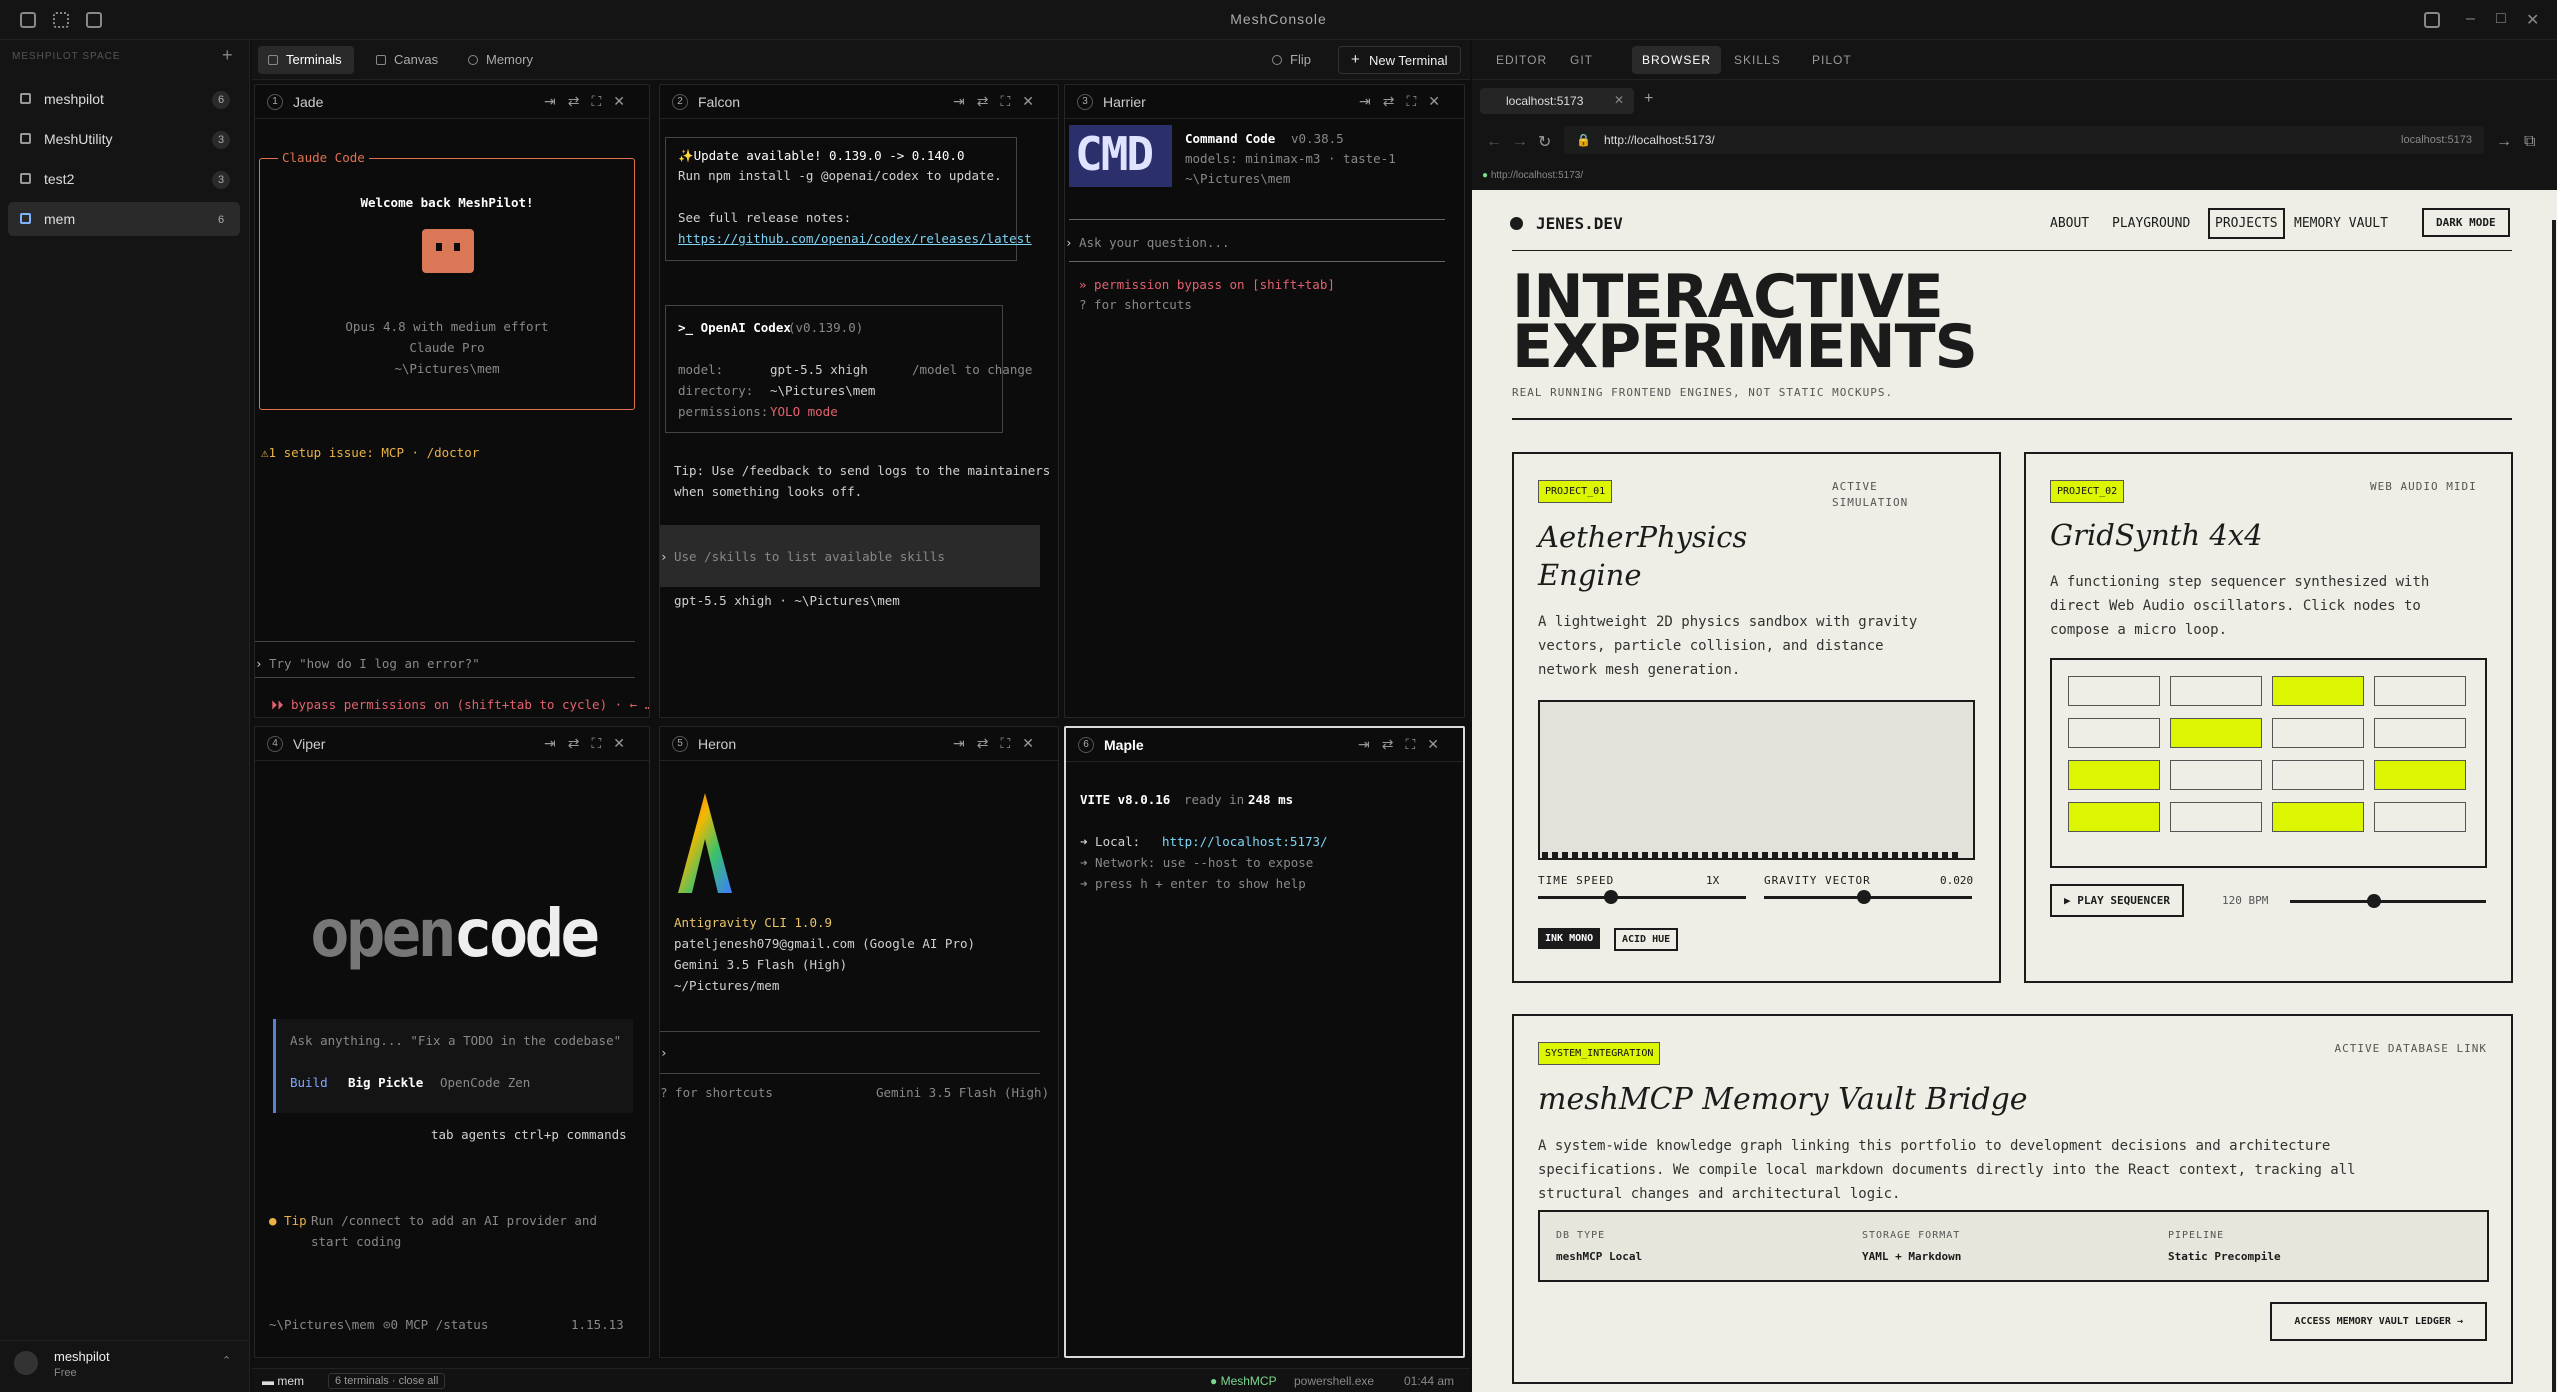 The image size is (2557, 1392). Describe the element at coordinates (124, 179) in the screenshot. I see `workspace-test2: test2 3` at that location.